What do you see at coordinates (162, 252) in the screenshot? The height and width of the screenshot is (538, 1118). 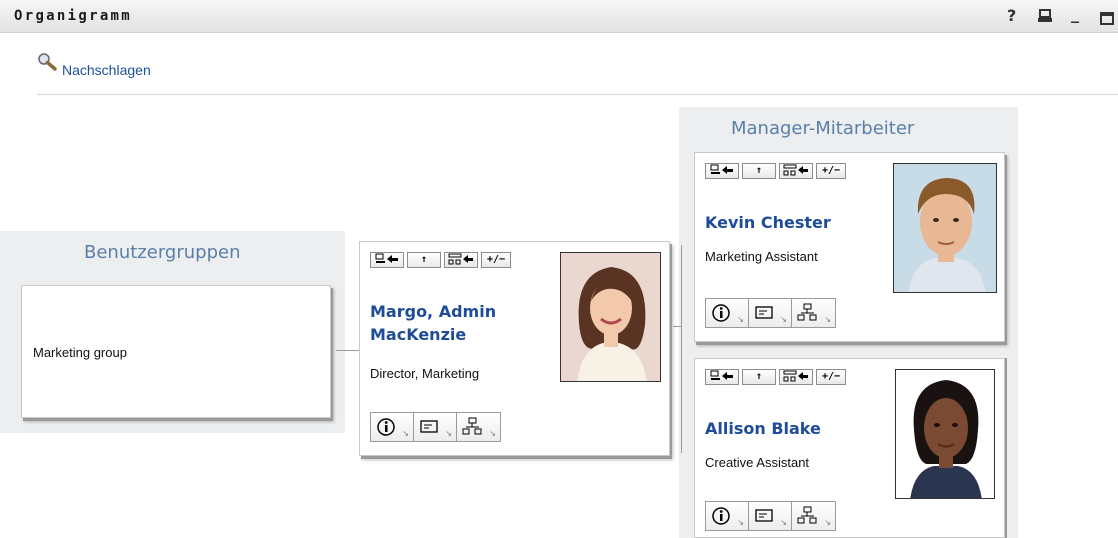 I see `groups-panel-title: Benutzergruppen` at bounding box center [162, 252].